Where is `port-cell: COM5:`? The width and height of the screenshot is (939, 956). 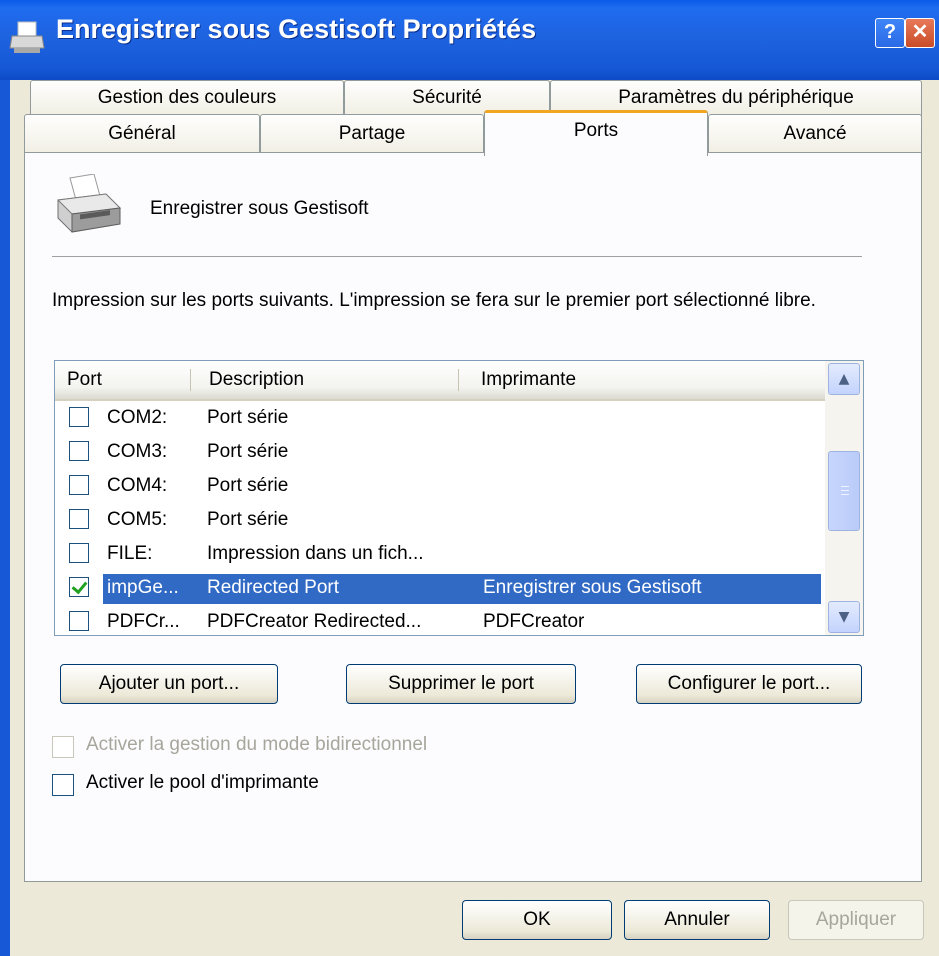
port-cell: COM5: is located at coordinates (137, 519).